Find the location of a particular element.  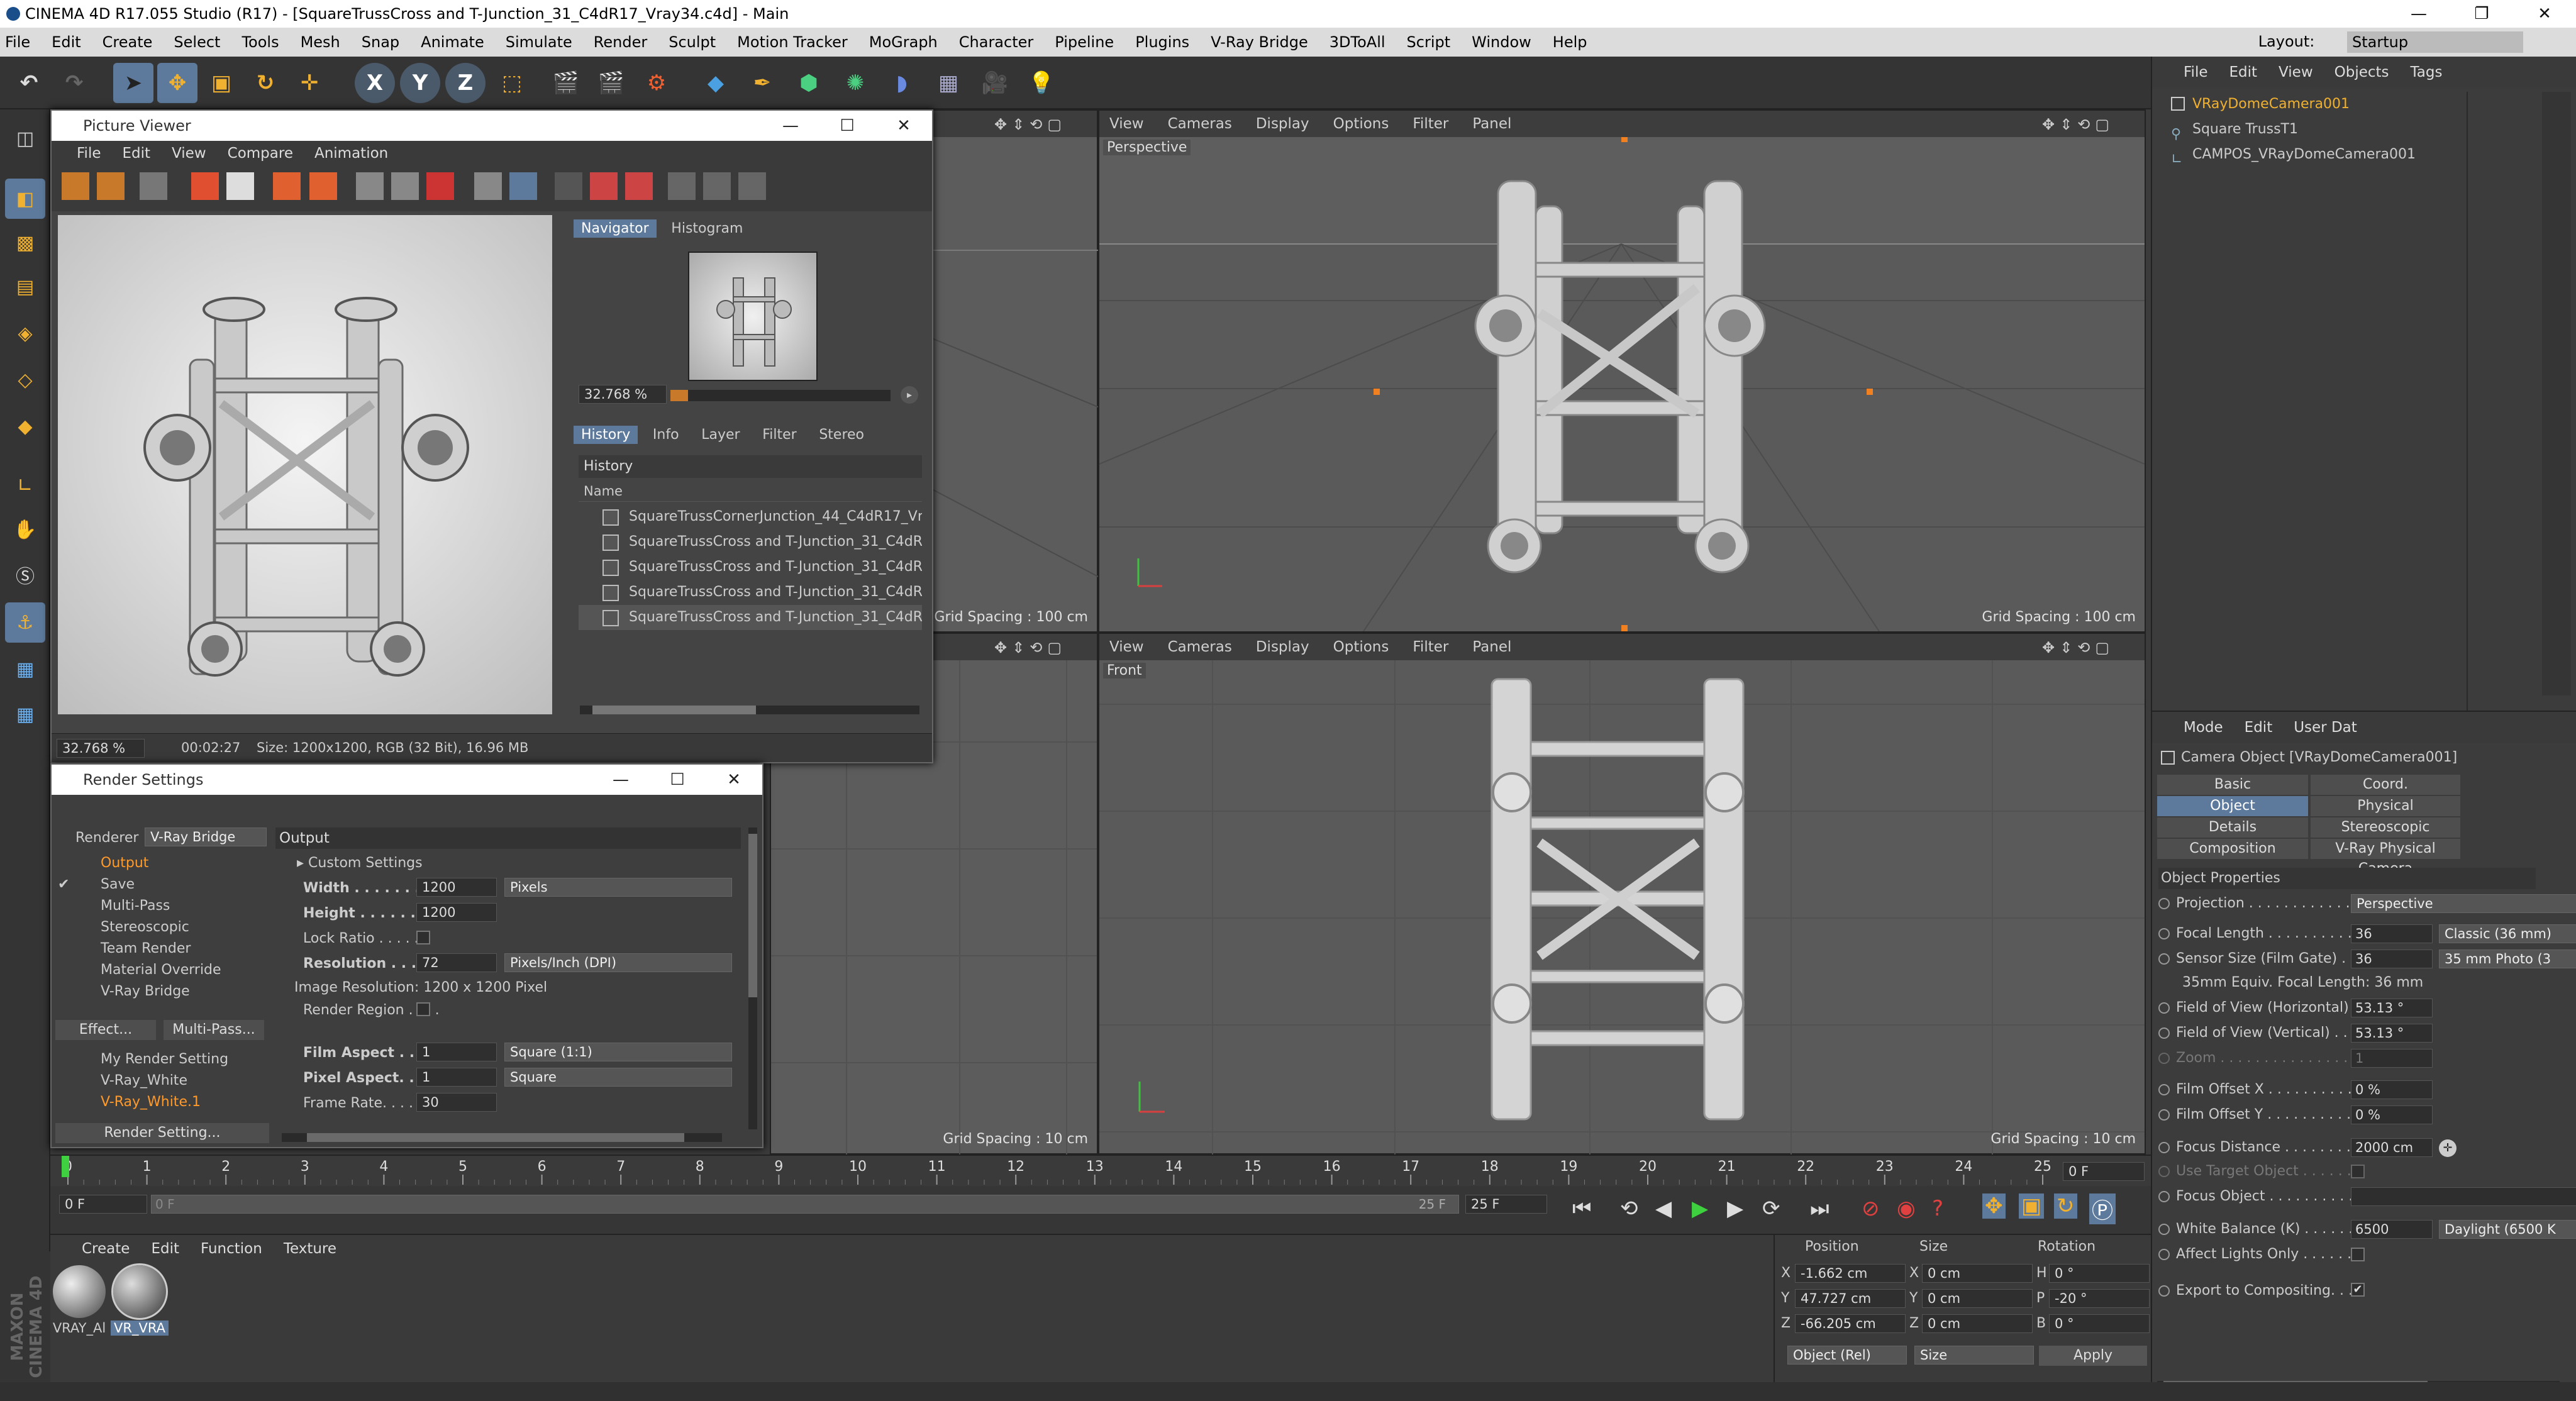

rs-item-save: ✔ Save is located at coordinates (162, 884).